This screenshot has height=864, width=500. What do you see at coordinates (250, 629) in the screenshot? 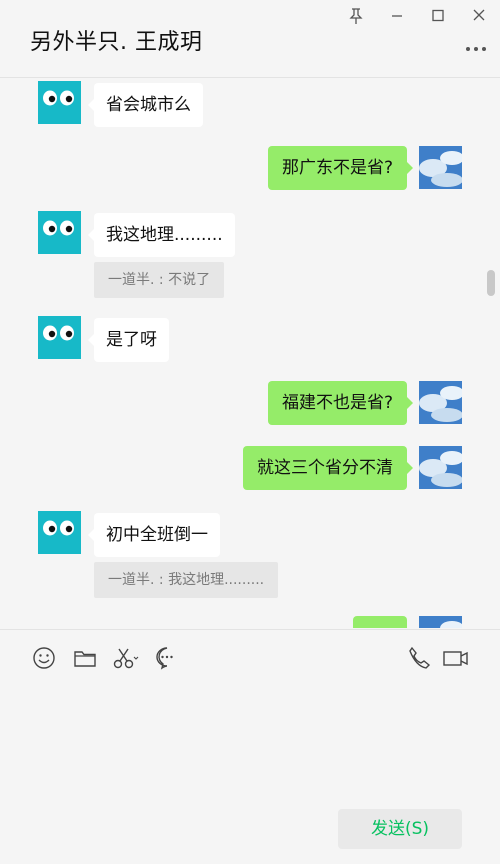
I see `divider` at bounding box center [250, 629].